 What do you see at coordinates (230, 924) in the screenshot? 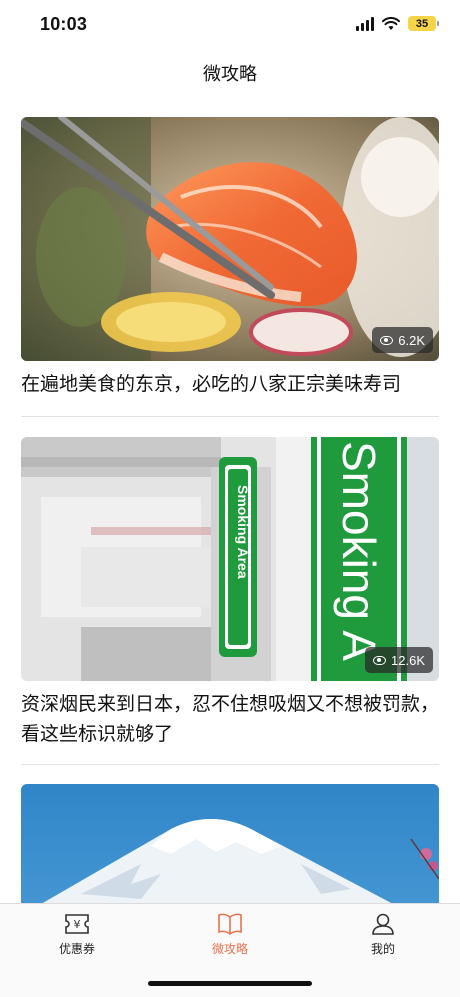
I see `book-icon` at bounding box center [230, 924].